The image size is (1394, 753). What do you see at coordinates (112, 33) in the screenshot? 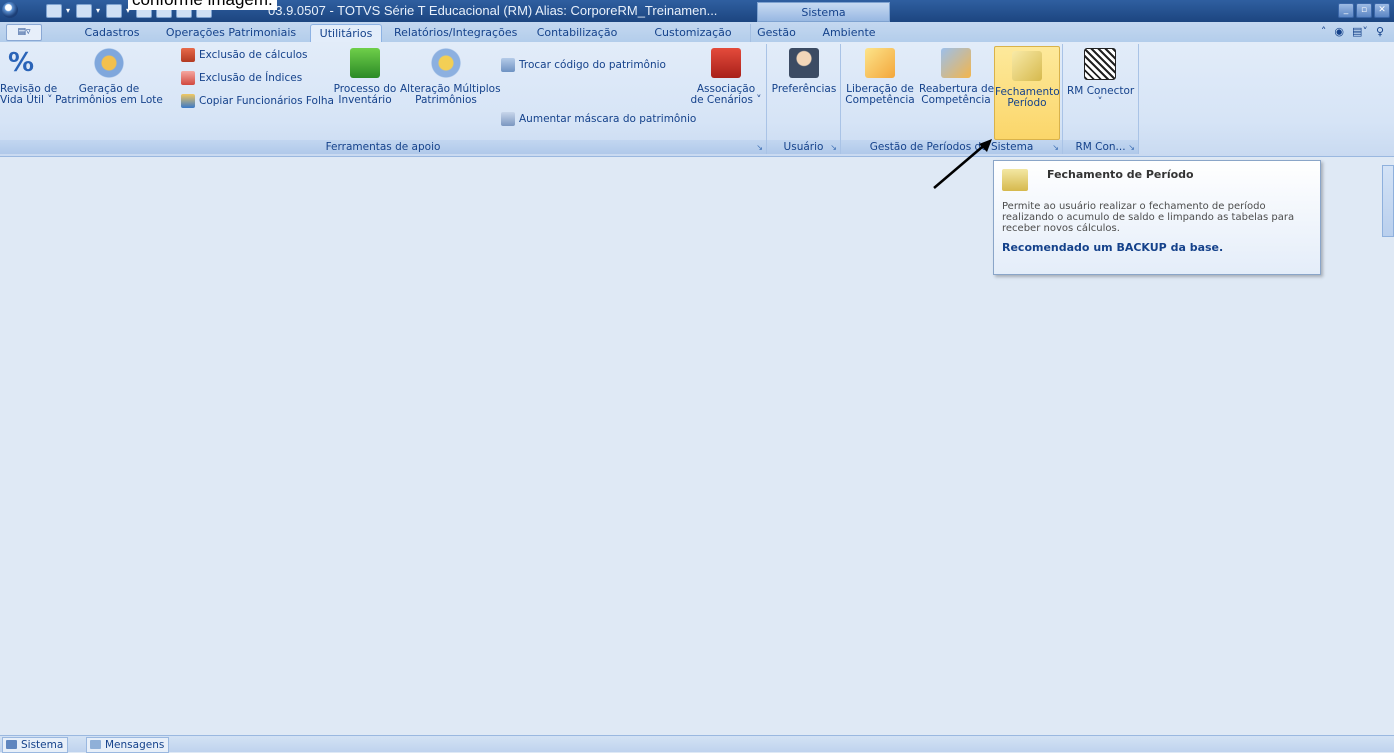
I see `tab-cadastros: Cadastros` at bounding box center [112, 33].